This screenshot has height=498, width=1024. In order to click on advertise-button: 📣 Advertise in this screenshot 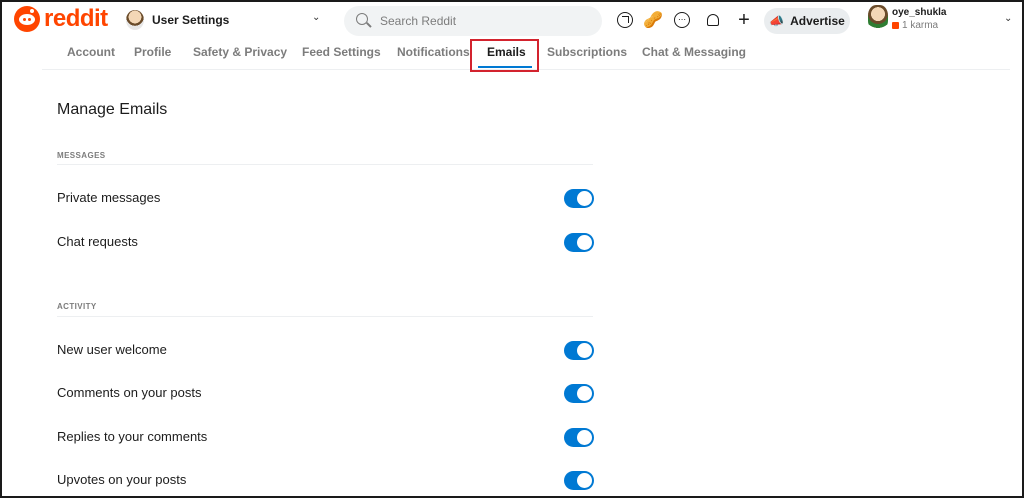, I will do `click(807, 21)`.